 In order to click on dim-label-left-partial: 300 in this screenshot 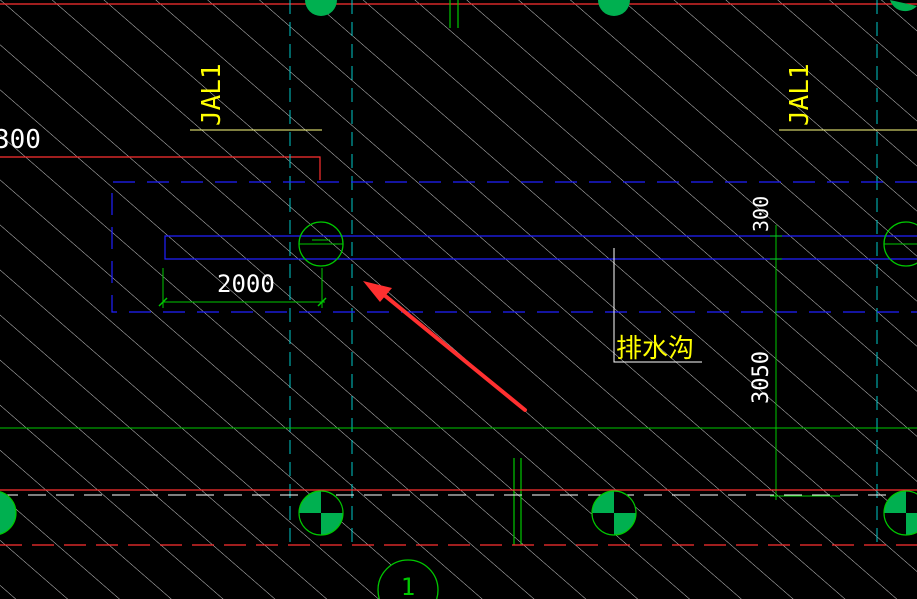, I will do `click(20, 140)`.